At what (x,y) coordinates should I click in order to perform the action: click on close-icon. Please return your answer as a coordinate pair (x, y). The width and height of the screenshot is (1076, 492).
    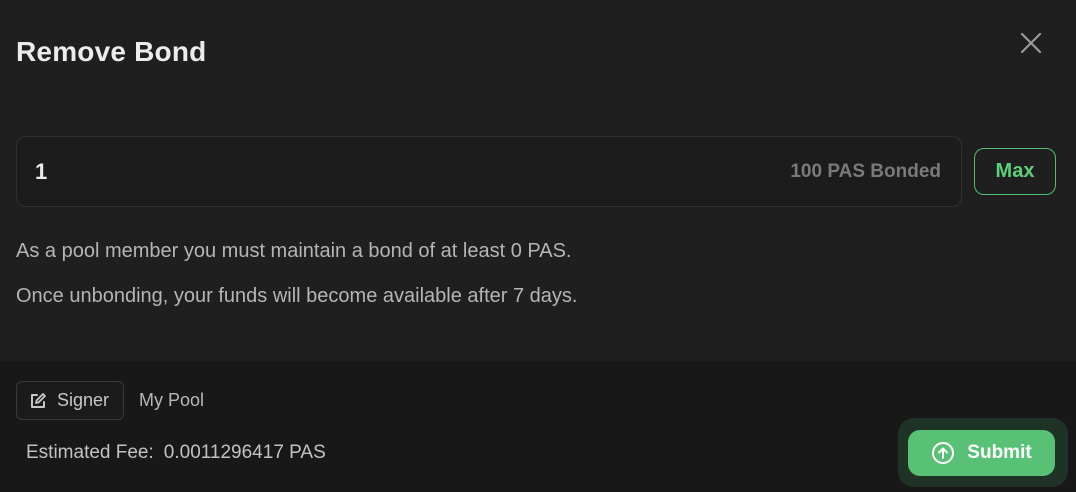
    Looking at the image, I should click on (1031, 43).